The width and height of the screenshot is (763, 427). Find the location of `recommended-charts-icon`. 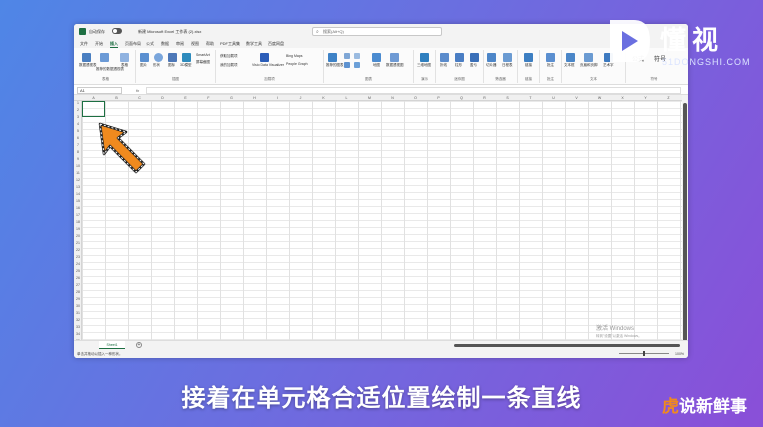

recommended-charts-icon is located at coordinates (332, 57).